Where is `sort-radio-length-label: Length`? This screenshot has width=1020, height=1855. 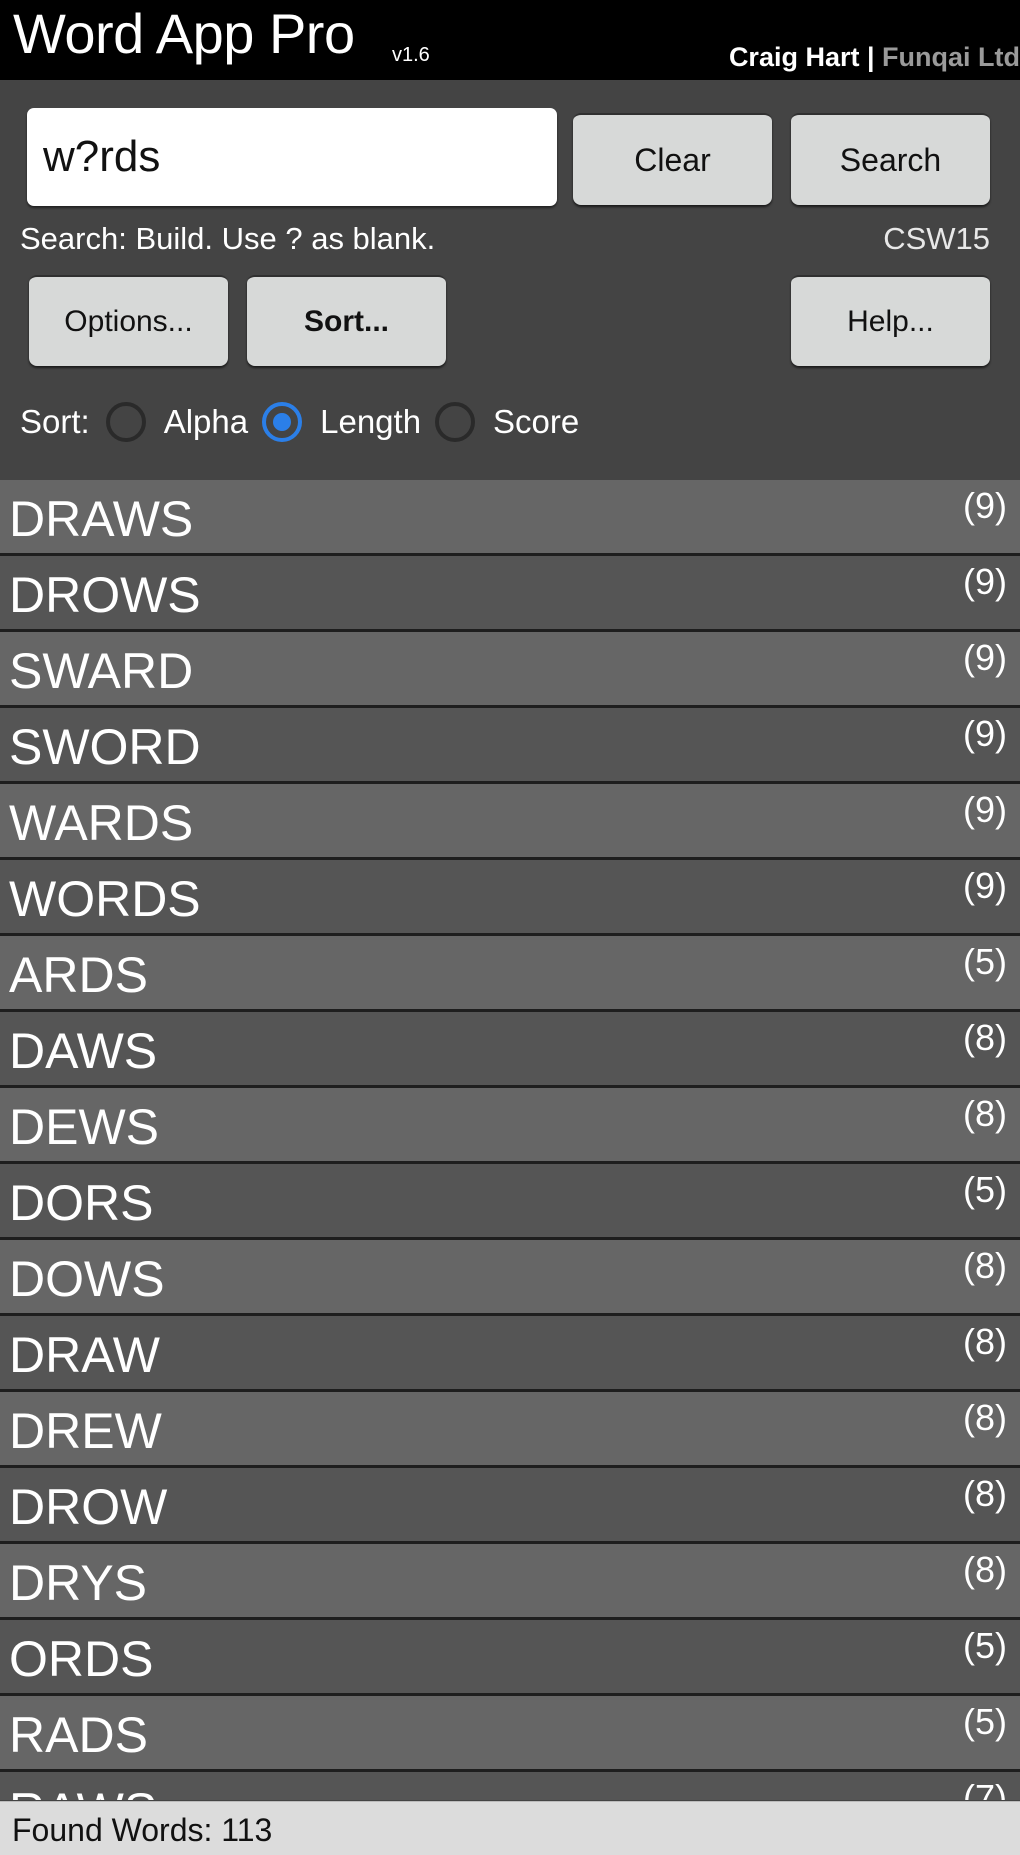 sort-radio-length-label: Length is located at coordinates (370, 422).